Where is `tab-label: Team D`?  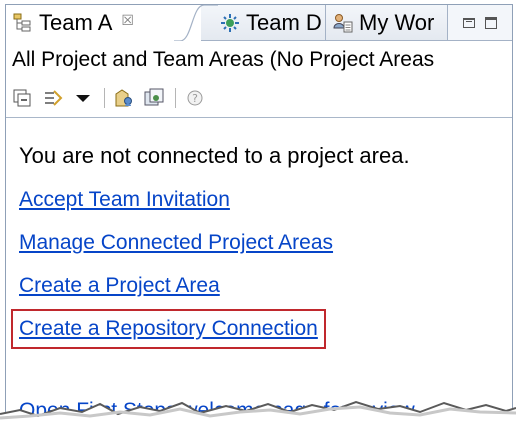 tab-label: Team D is located at coordinates (284, 22).